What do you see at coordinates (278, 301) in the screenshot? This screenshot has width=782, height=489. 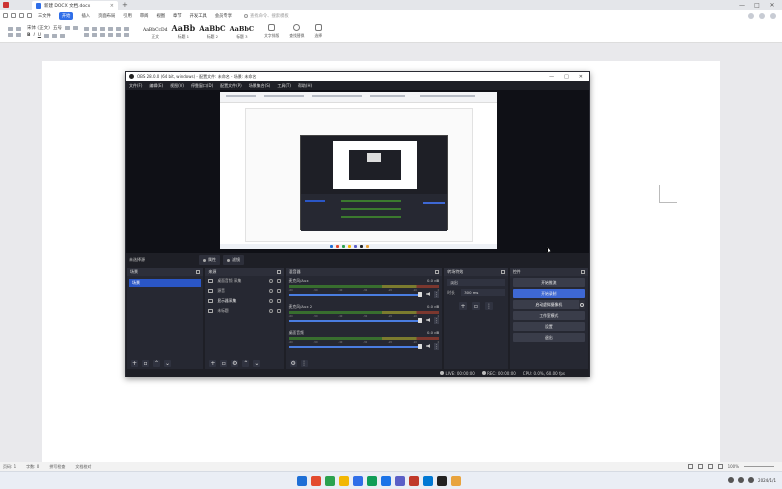 I see `lock-icon` at bounding box center [278, 301].